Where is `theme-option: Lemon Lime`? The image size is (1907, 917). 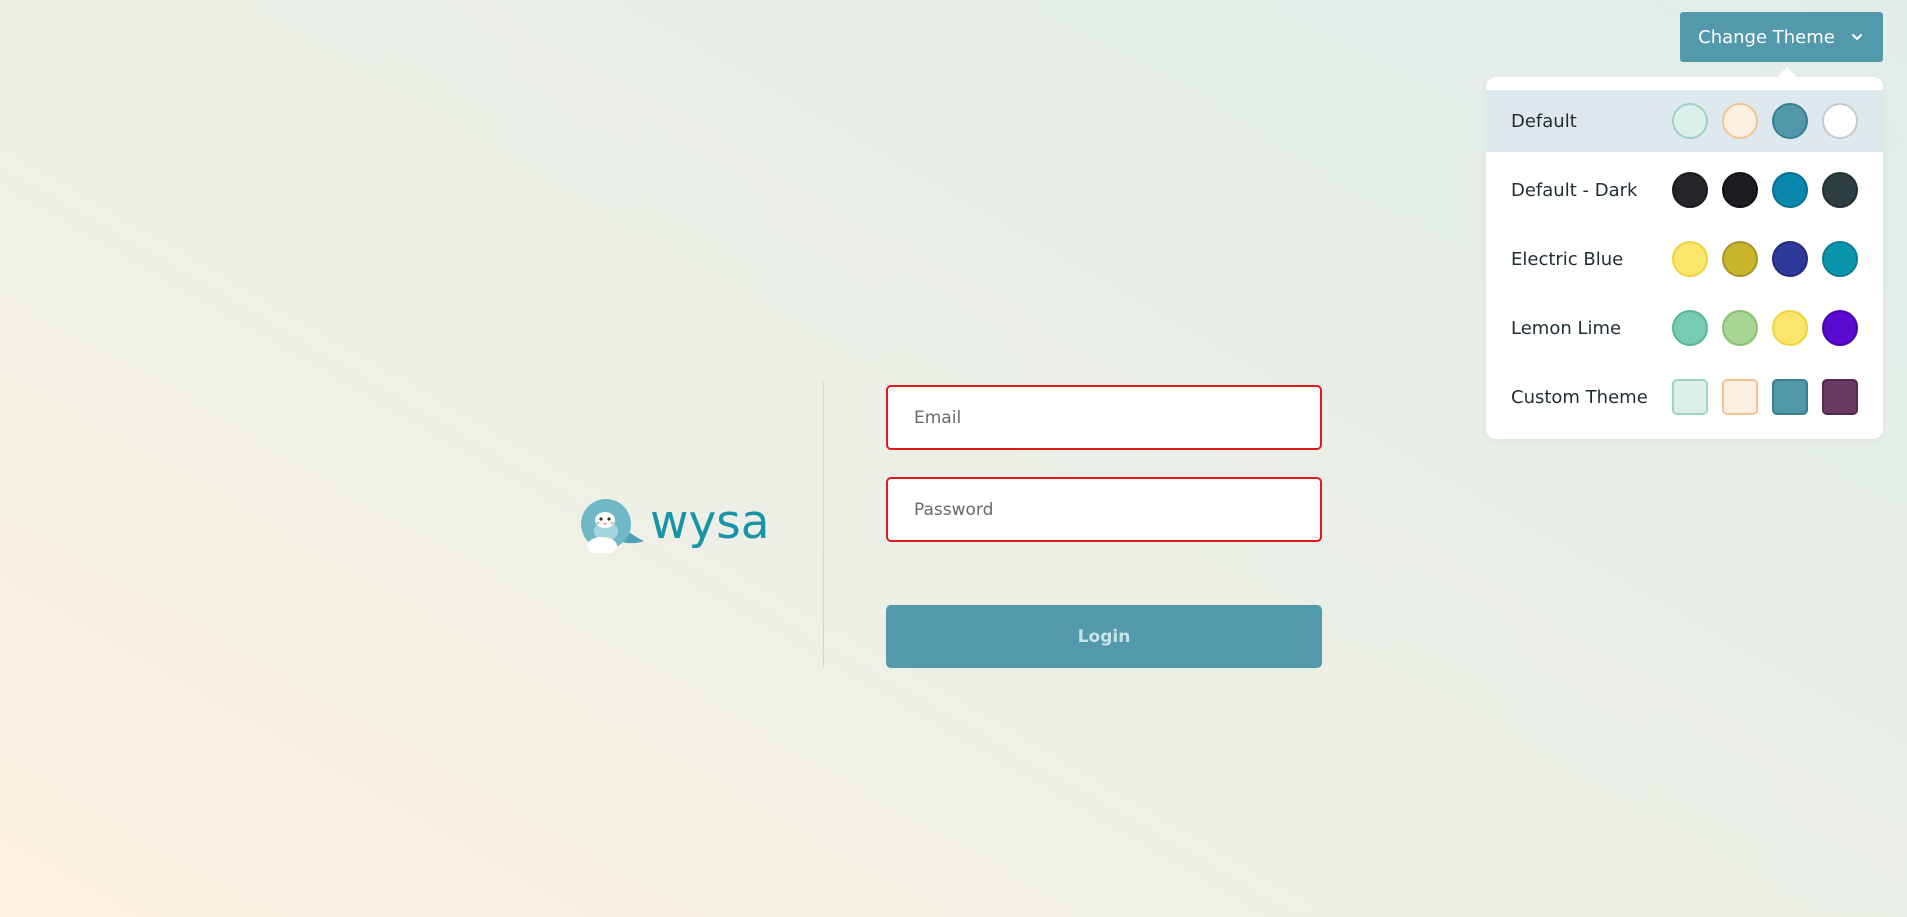
theme-option: Lemon Lime is located at coordinates (1684, 328).